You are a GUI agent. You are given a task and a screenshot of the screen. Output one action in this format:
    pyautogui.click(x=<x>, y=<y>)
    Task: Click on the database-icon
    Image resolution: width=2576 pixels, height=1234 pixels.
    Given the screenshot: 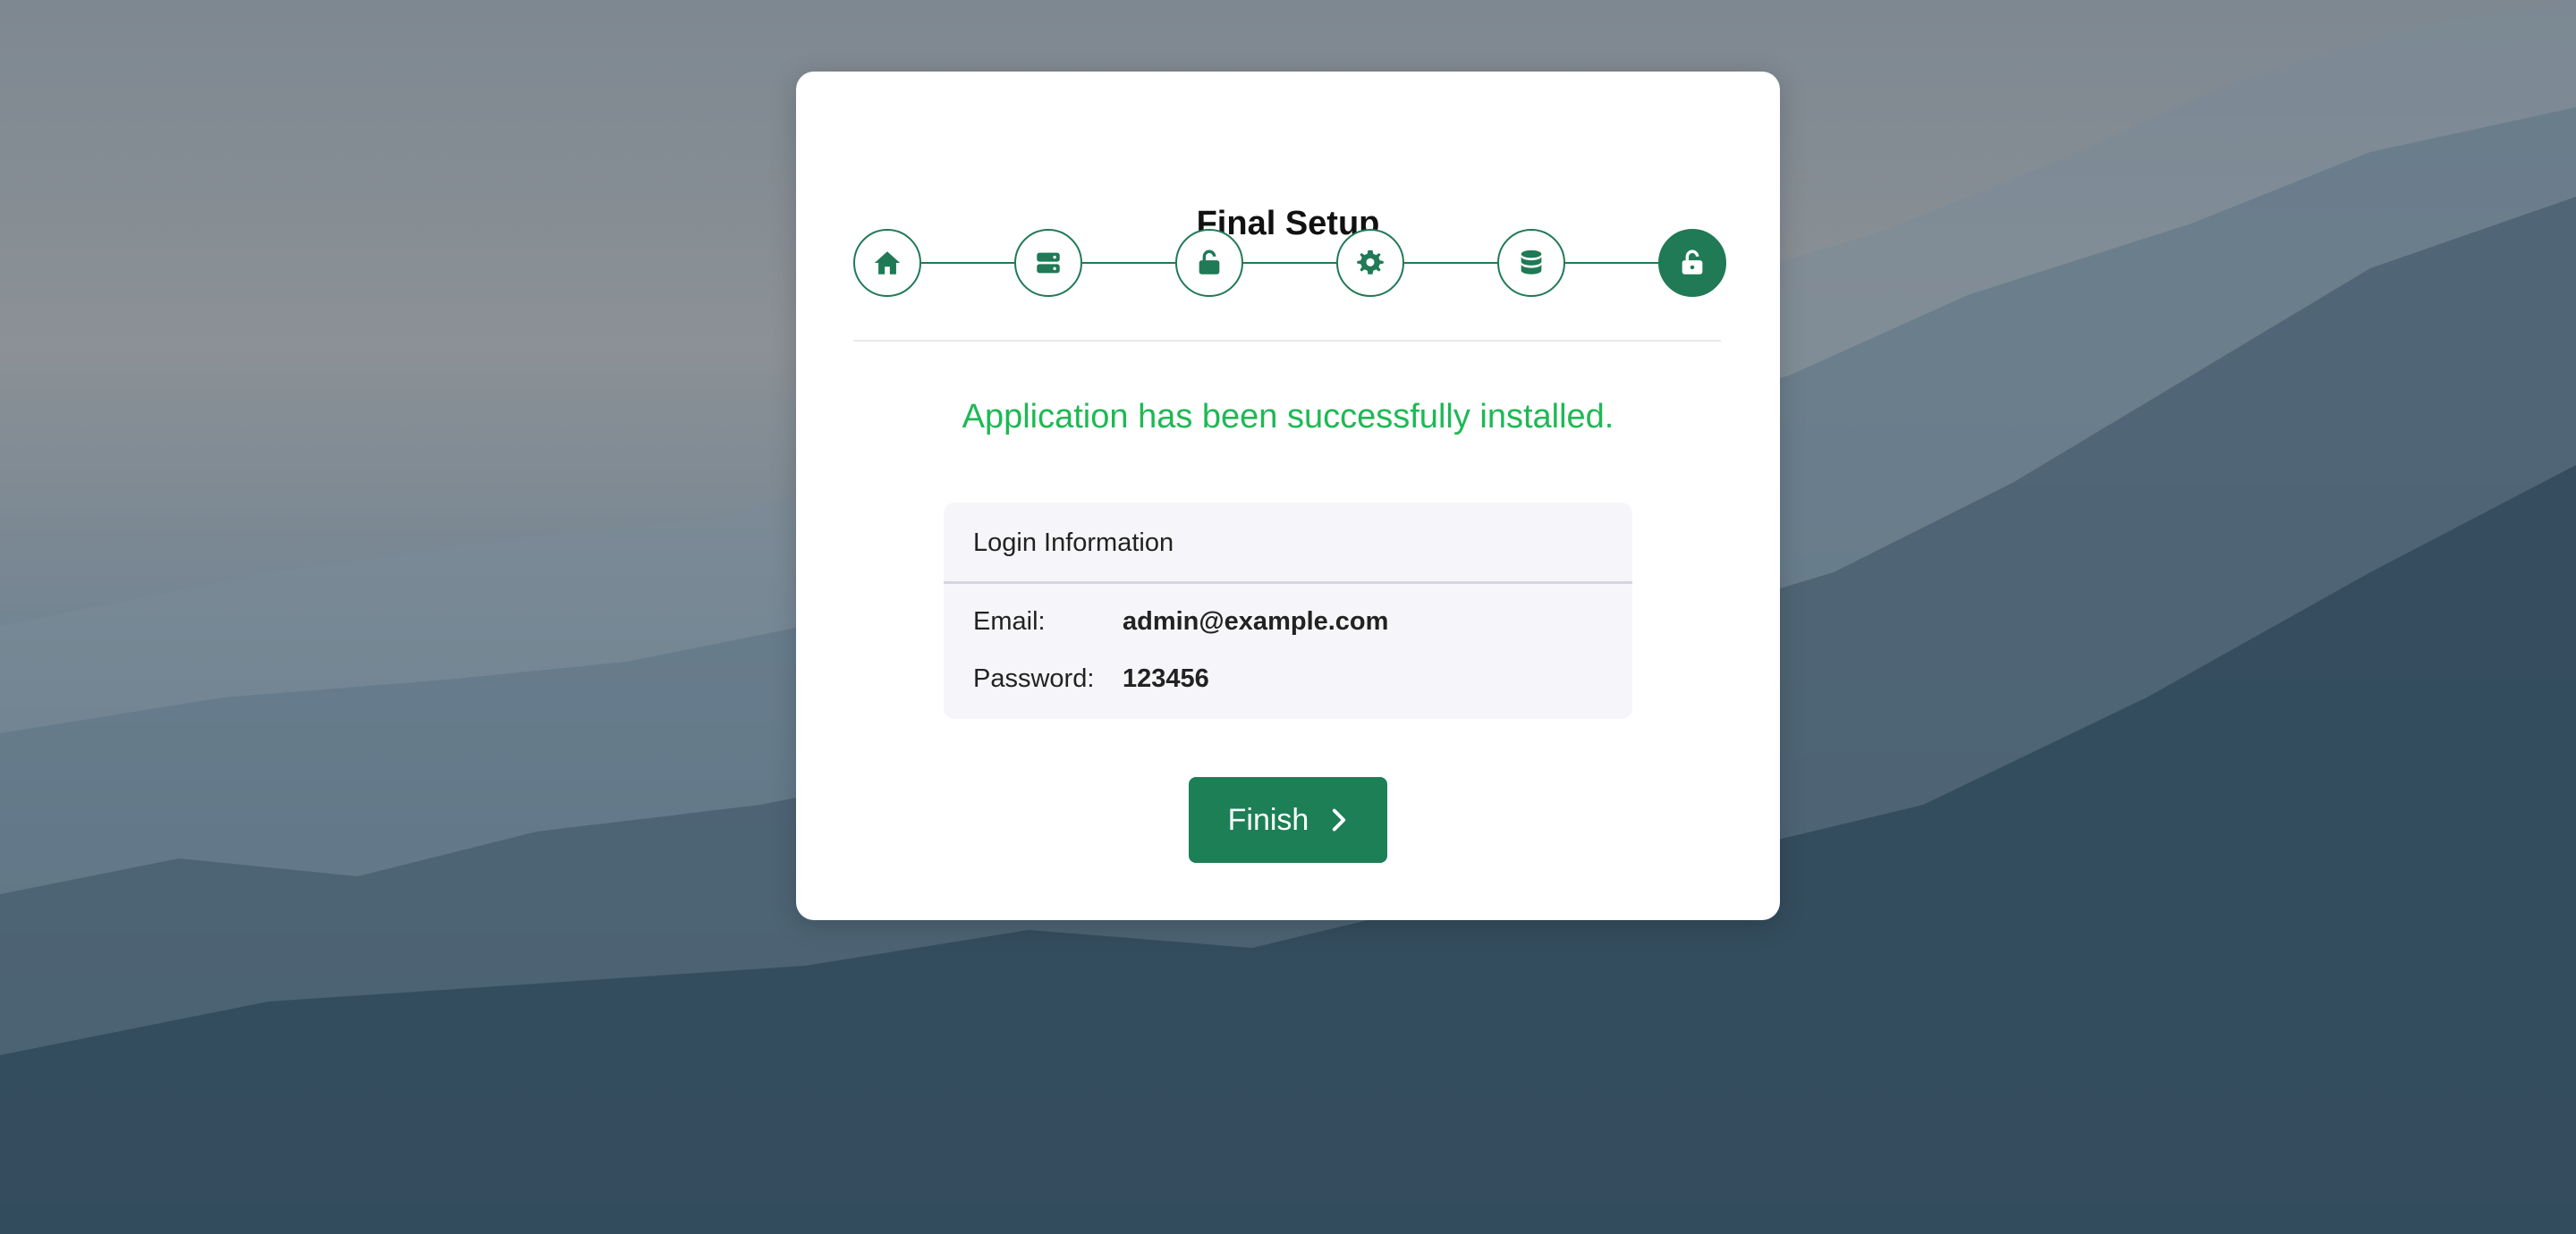 What is the action you would take?
    pyautogui.click(x=1531, y=262)
    